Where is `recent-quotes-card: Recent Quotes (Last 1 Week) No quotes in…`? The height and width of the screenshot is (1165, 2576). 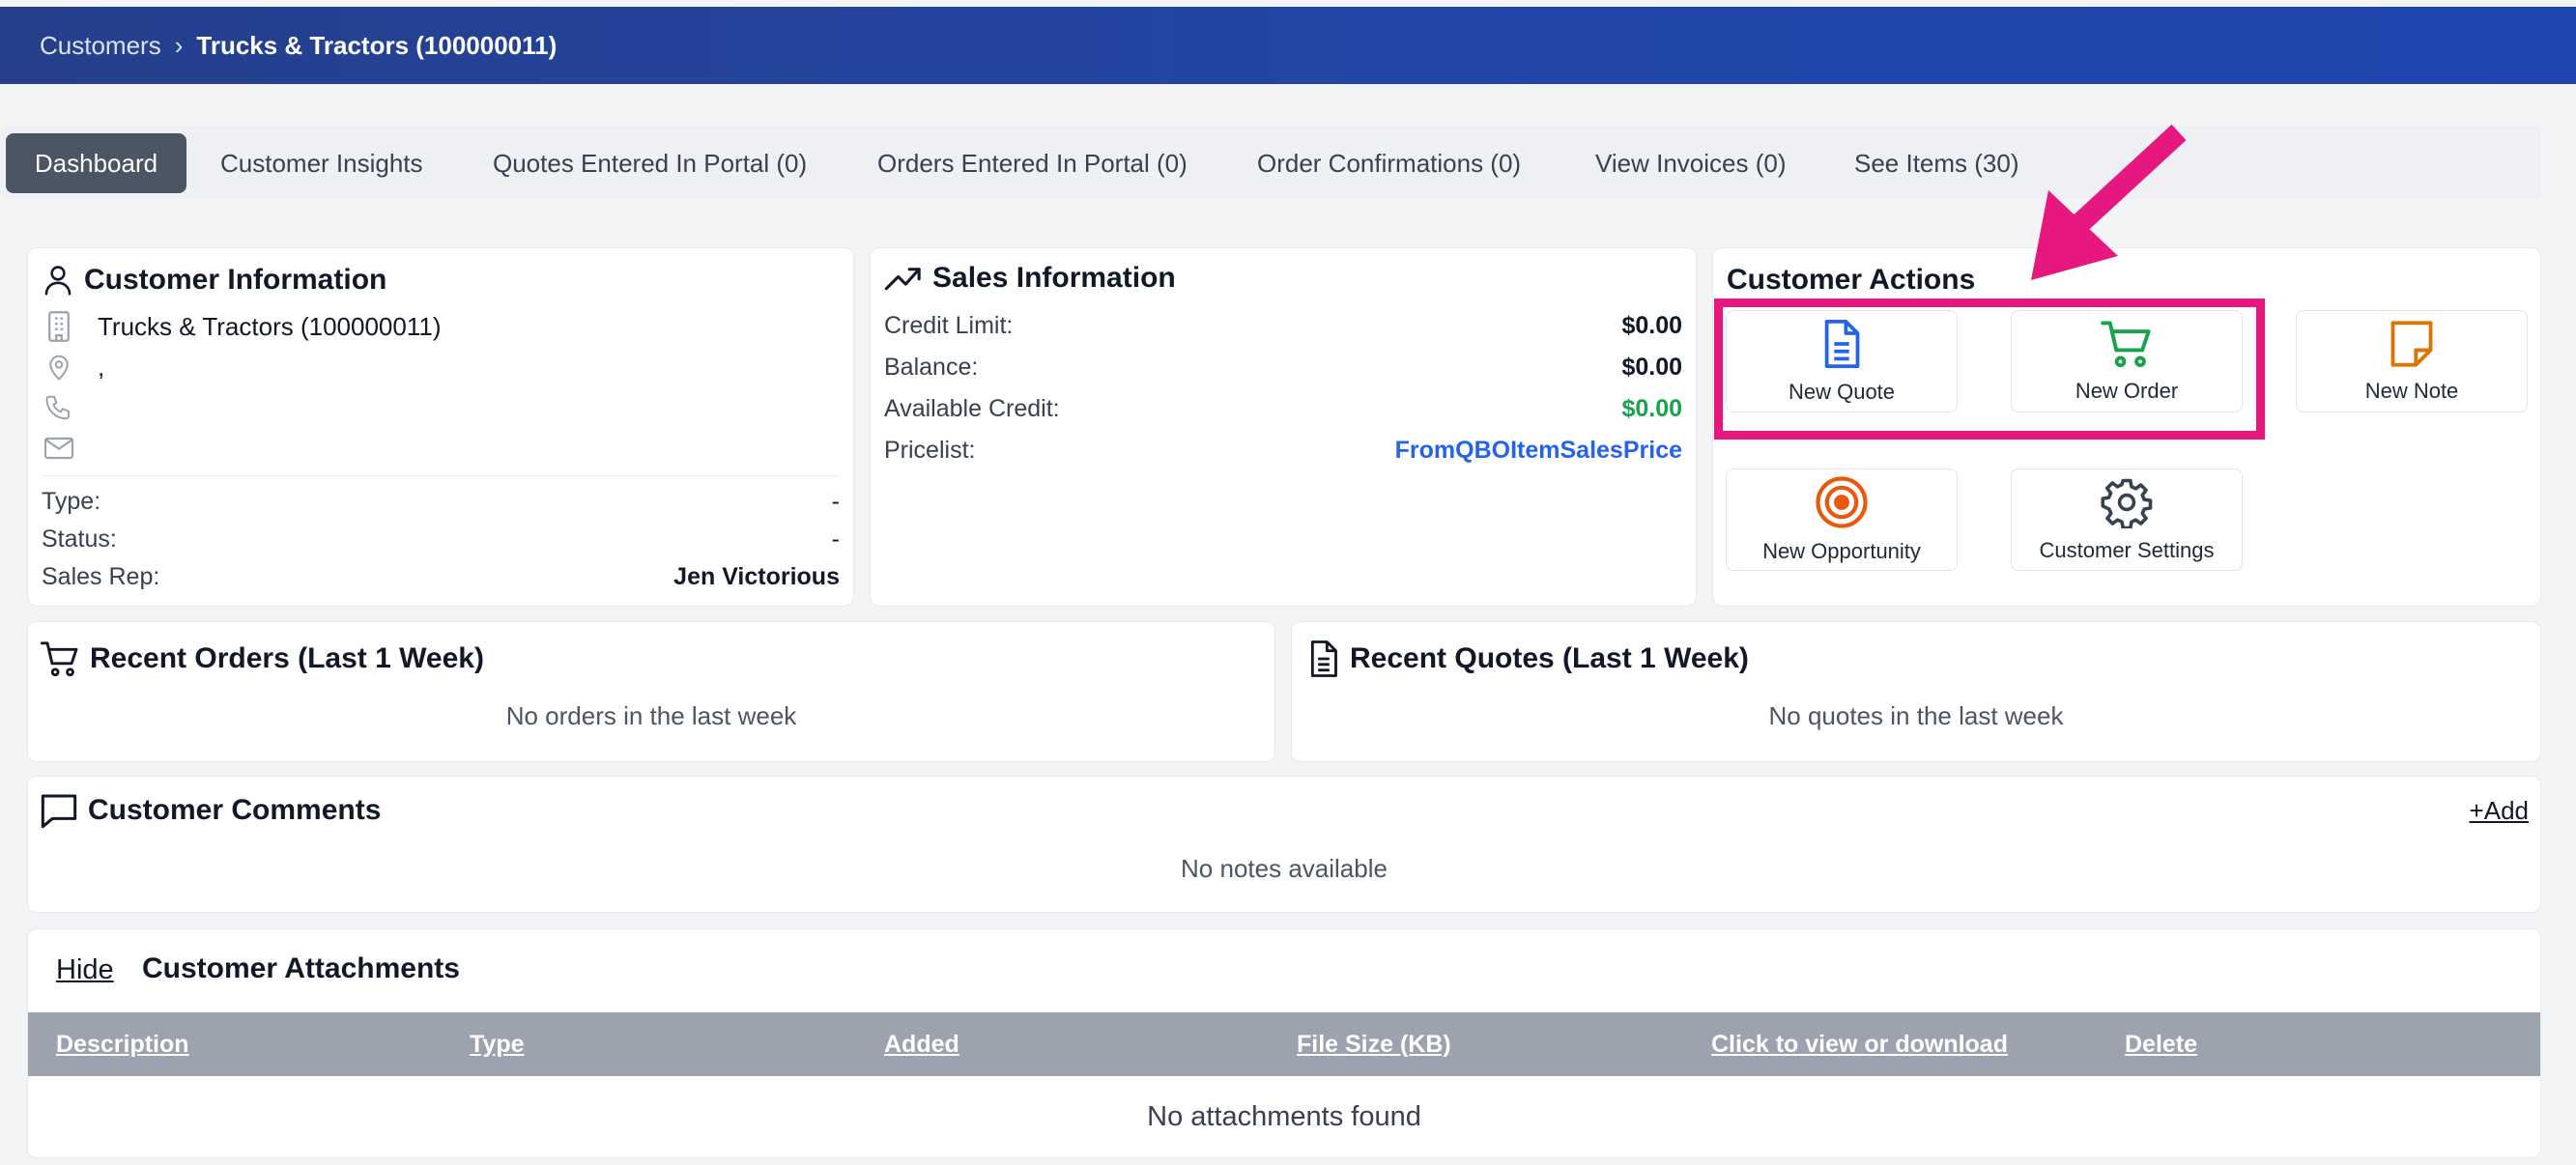
recent-quotes-card: Recent Quotes (Last 1 Week) No quotes in… is located at coordinates (1916, 692).